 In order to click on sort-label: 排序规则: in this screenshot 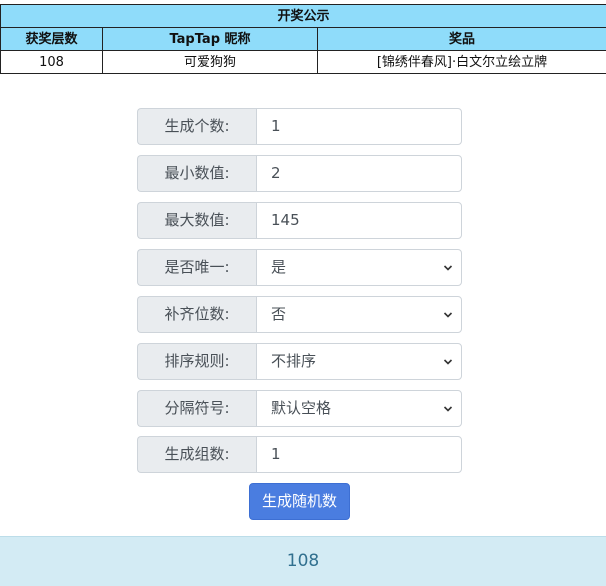, I will do `click(196, 361)`.